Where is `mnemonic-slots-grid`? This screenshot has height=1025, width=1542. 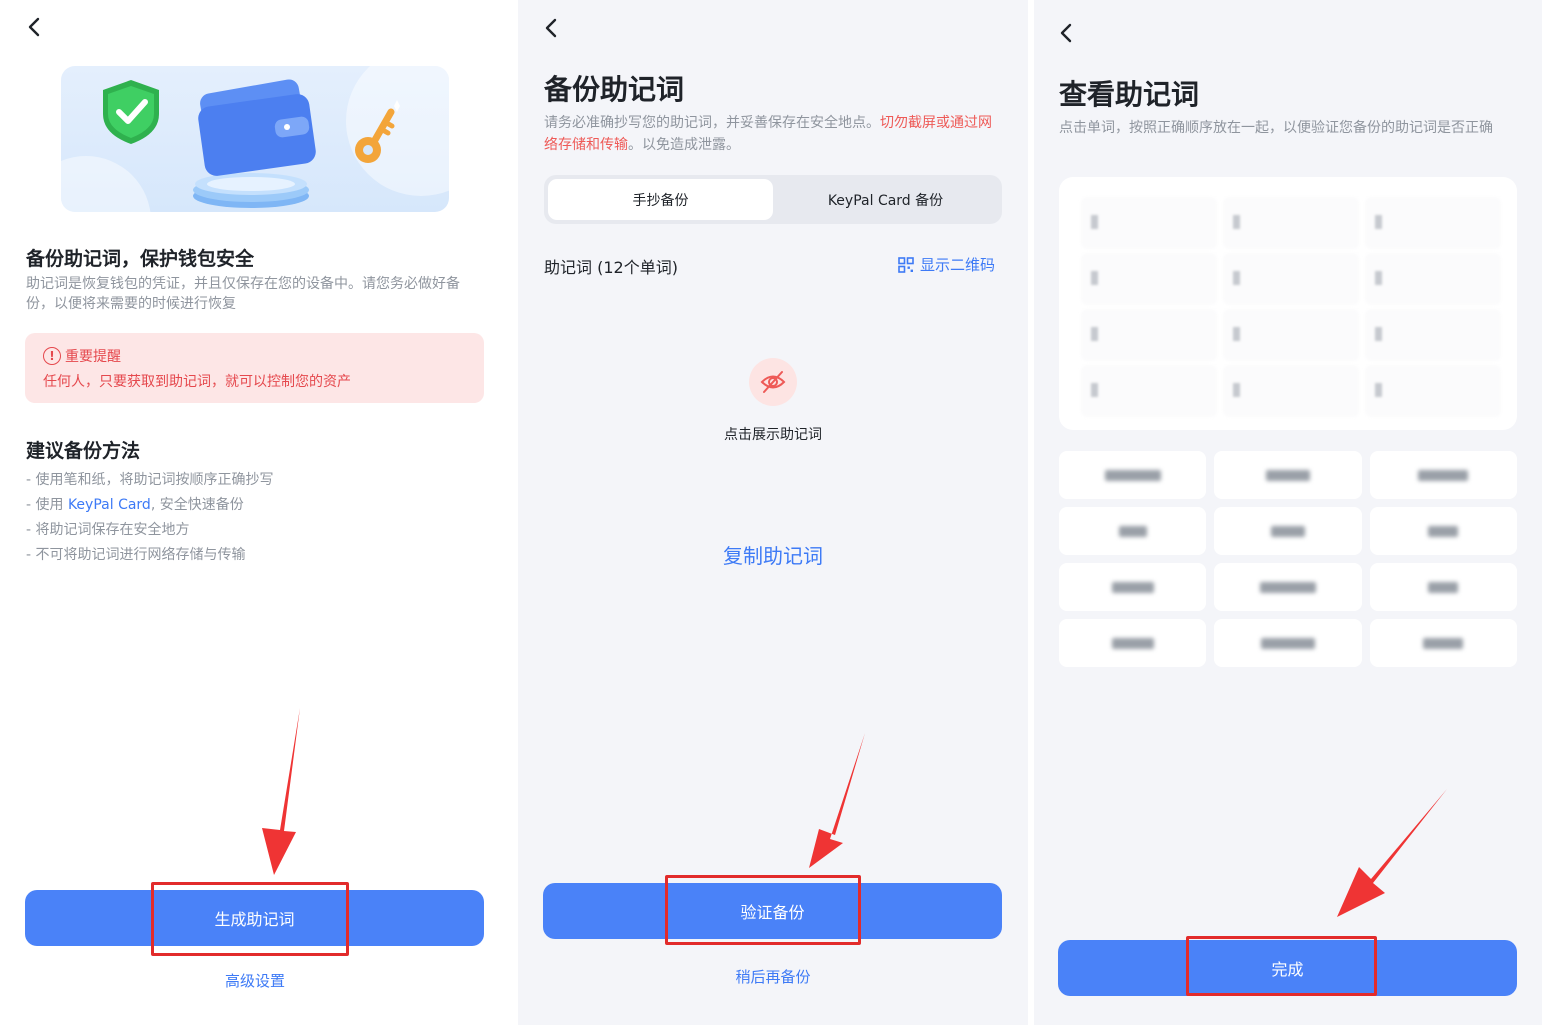 mnemonic-slots-grid is located at coordinates (1288, 303).